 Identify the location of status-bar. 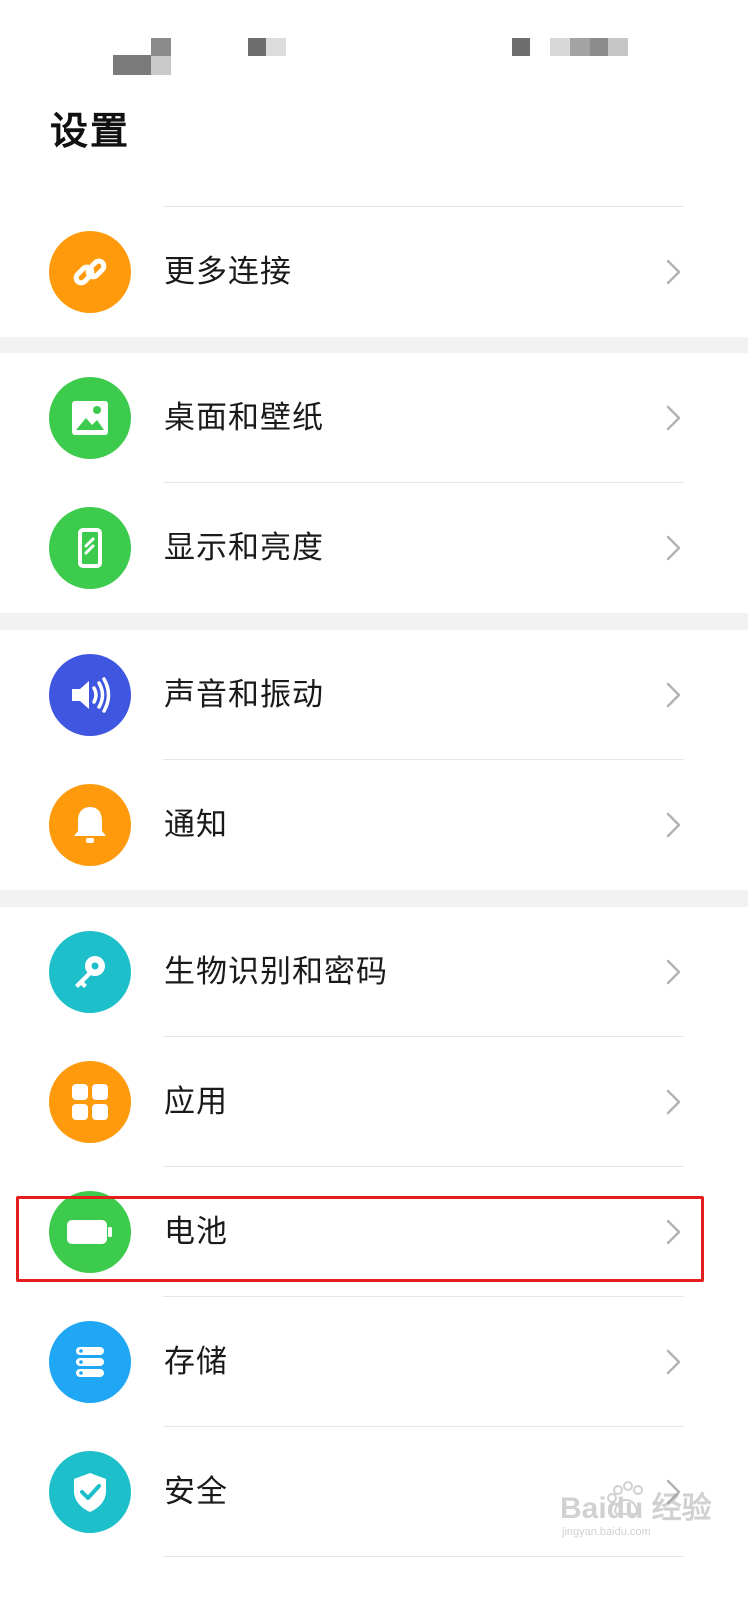
(374, 45).